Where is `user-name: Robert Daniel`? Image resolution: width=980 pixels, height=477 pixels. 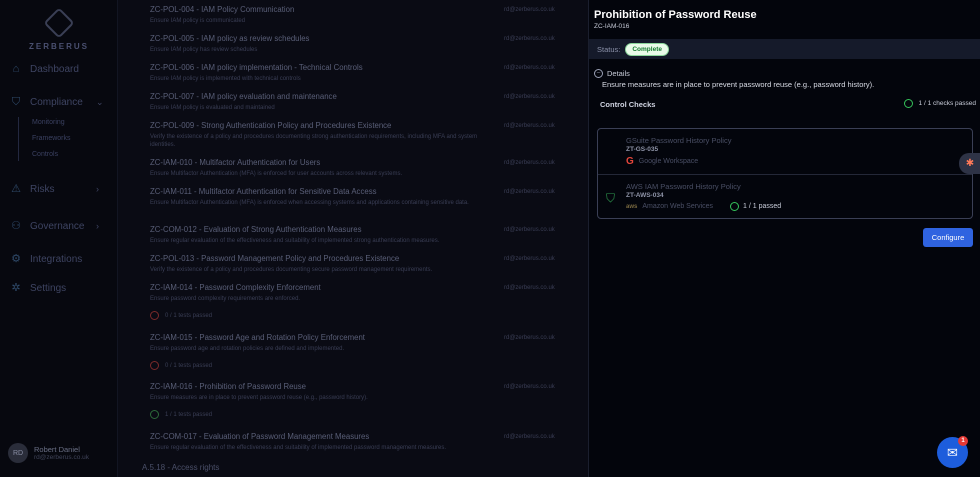 user-name: Robert Daniel is located at coordinates (57, 449).